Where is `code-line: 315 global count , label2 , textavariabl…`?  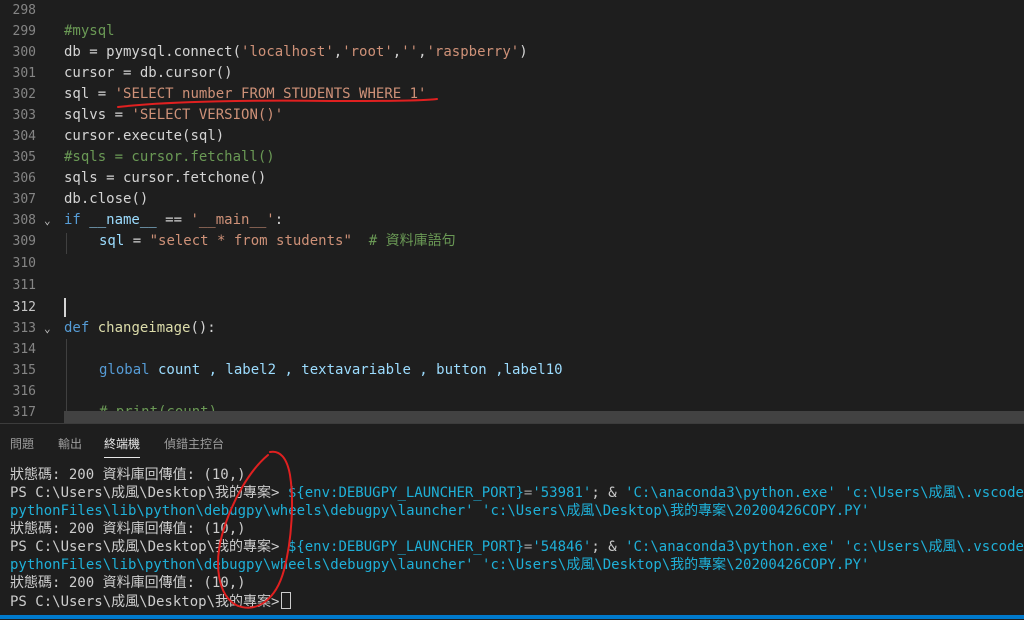
code-line: 315 global count , label2 , textavariabl… is located at coordinates (512, 370).